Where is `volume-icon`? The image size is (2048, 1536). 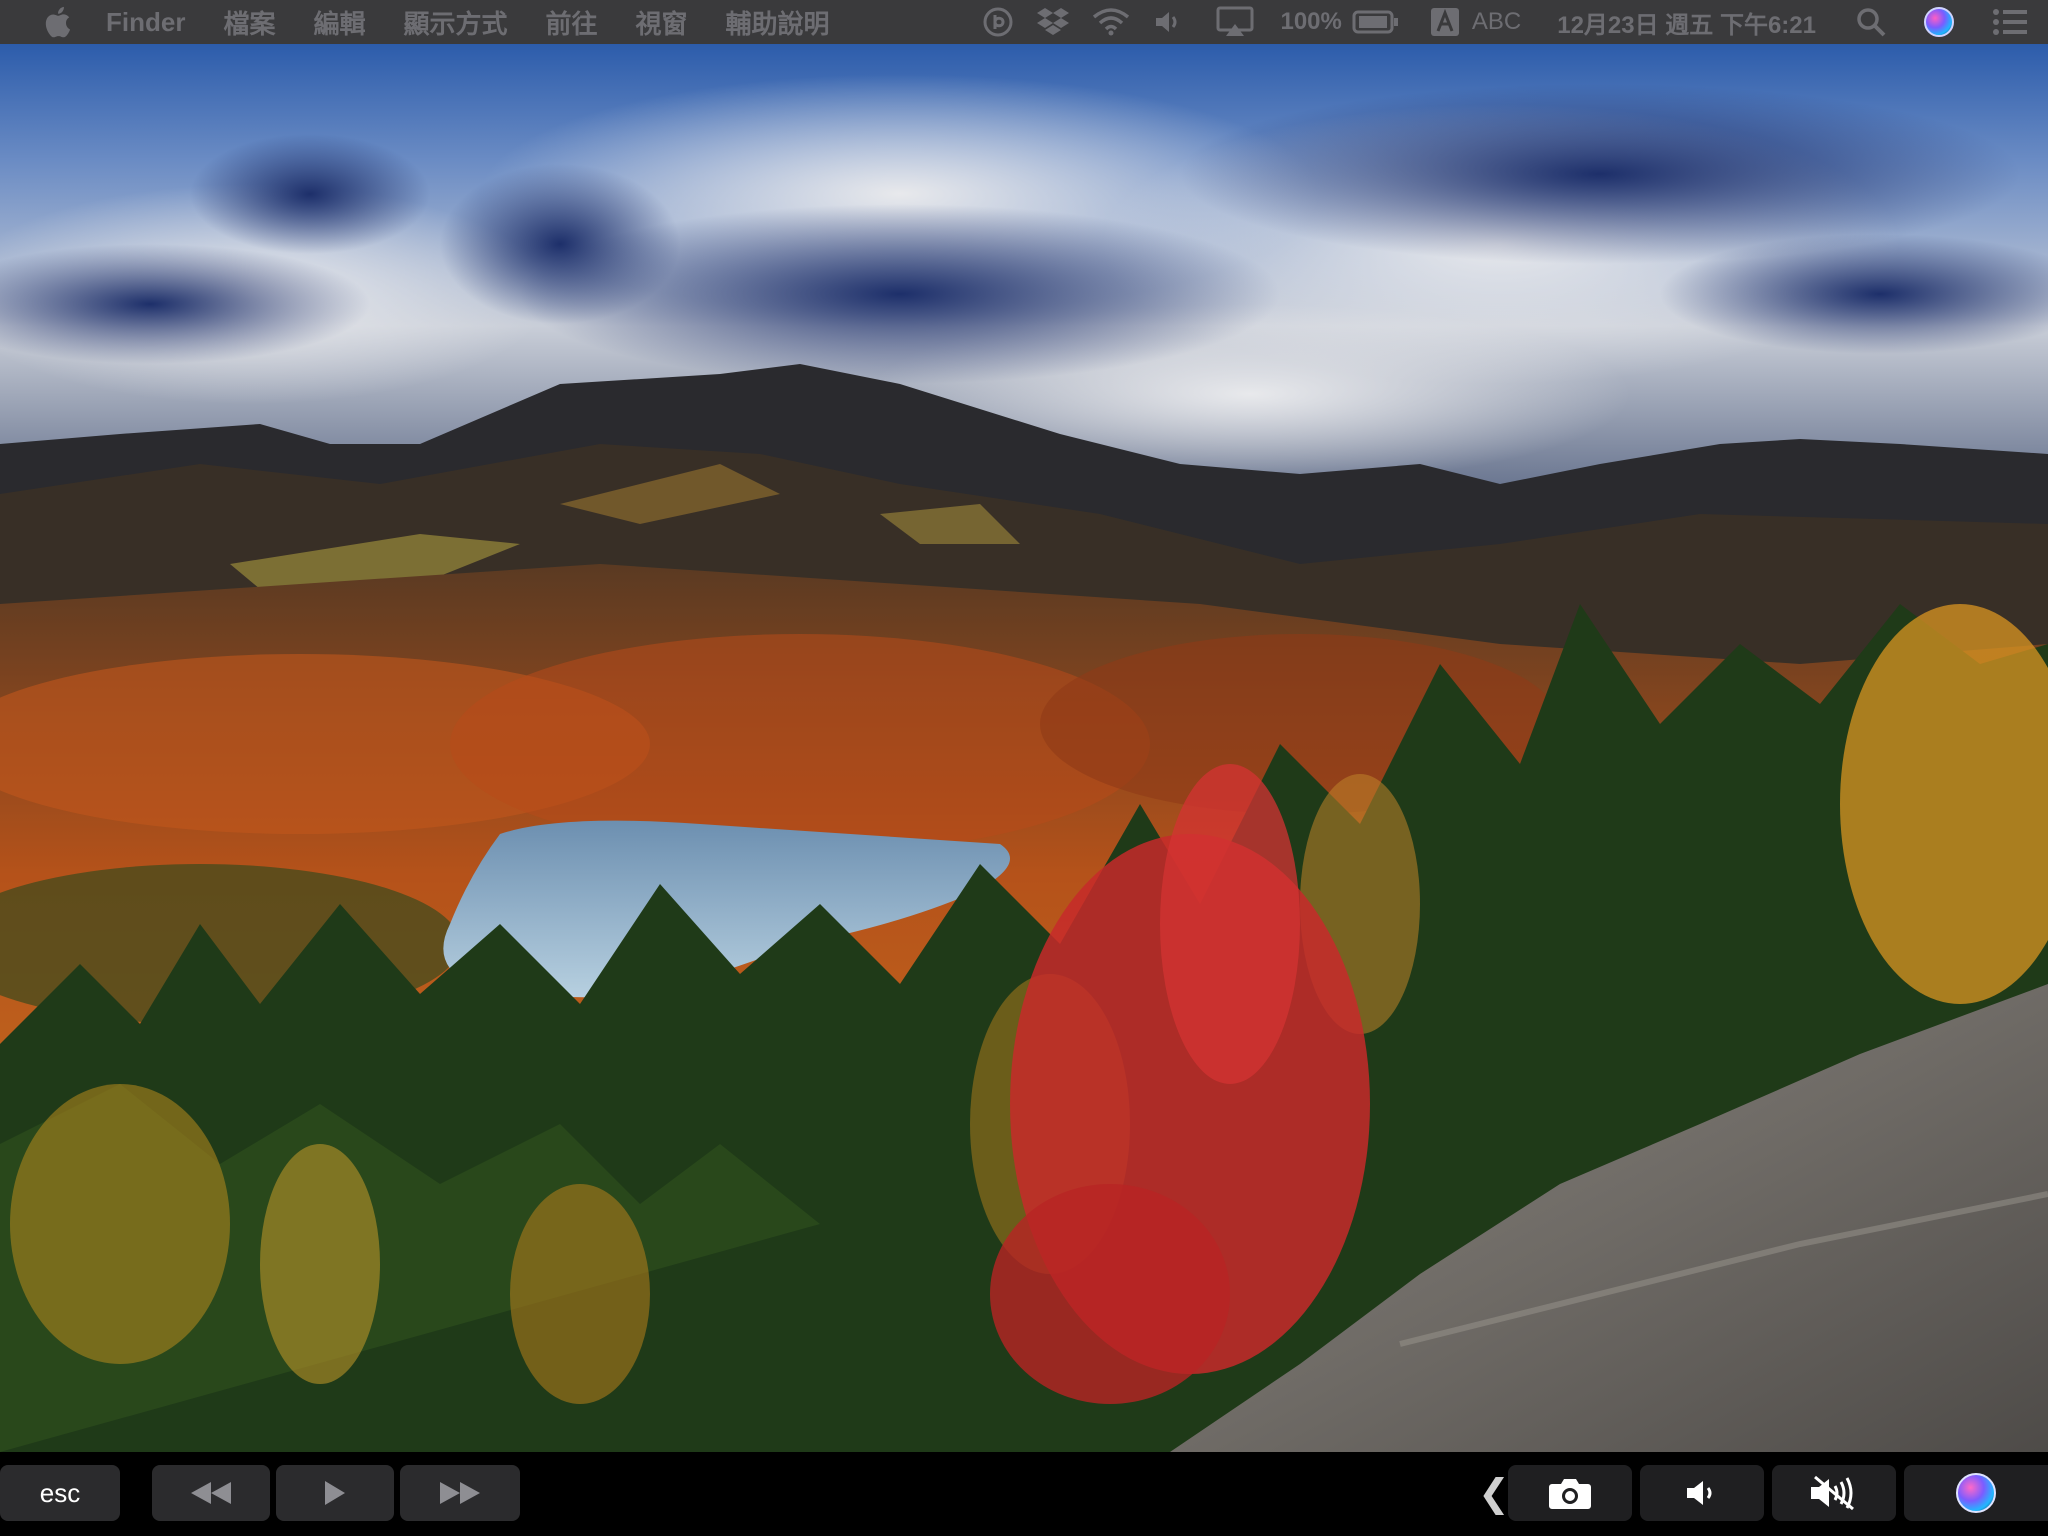
volume-icon is located at coordinates (1167, 22).